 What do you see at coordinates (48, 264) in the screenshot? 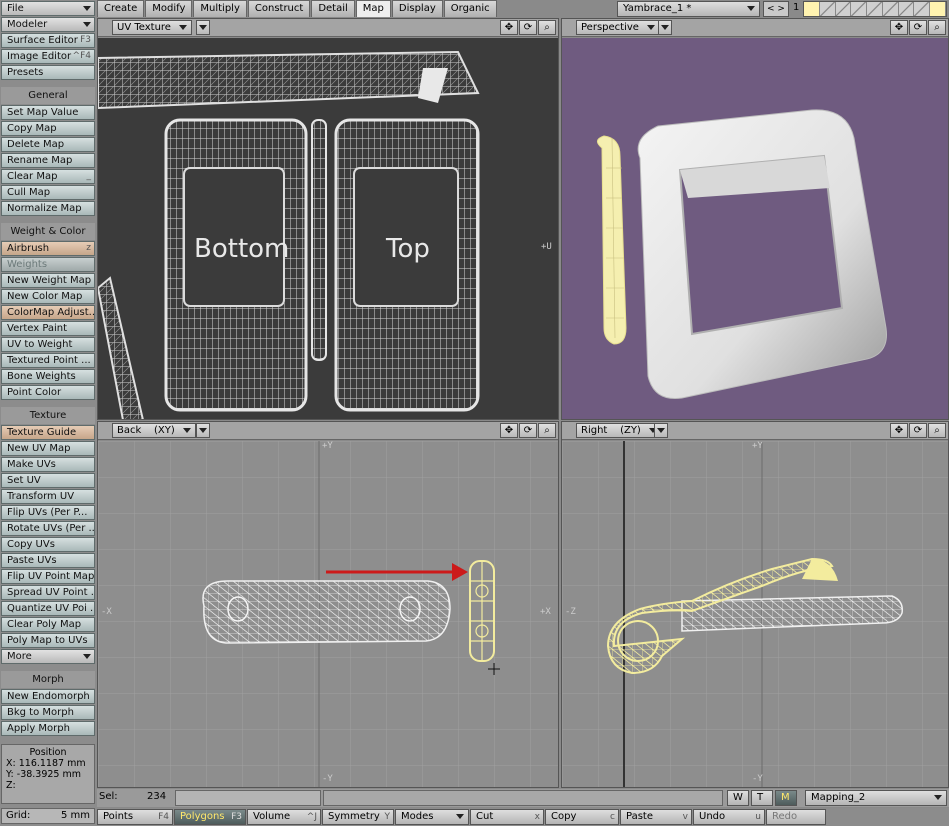
I see `weights-button: Weights` at bounding box center [48, 264].